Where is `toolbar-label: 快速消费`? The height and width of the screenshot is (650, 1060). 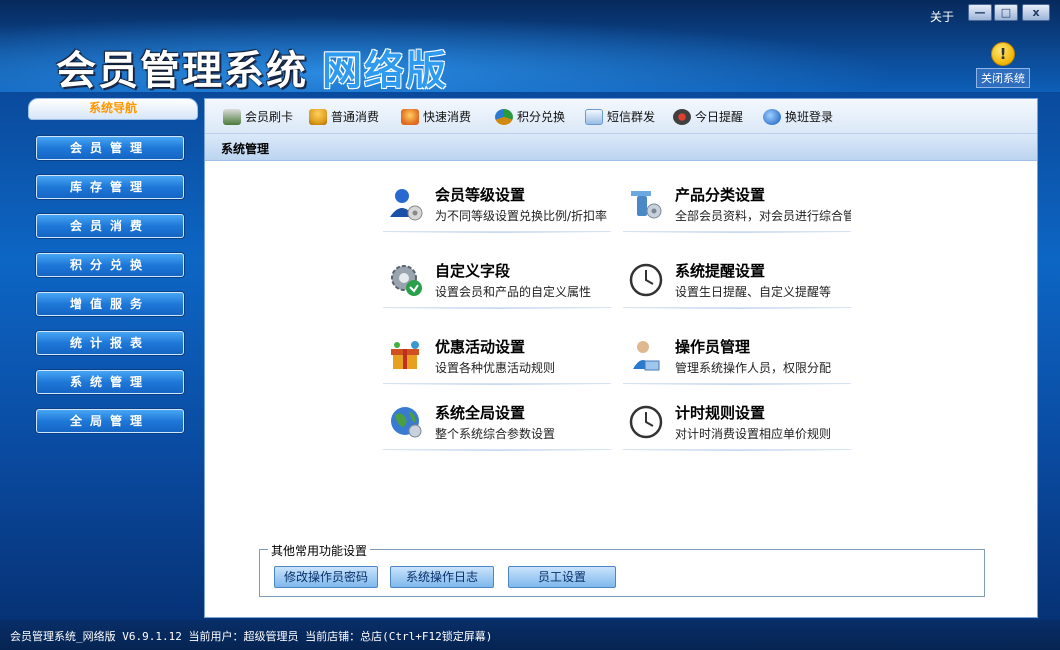
toolbar-label: 快速消费 is located at coordinates (447, 117).